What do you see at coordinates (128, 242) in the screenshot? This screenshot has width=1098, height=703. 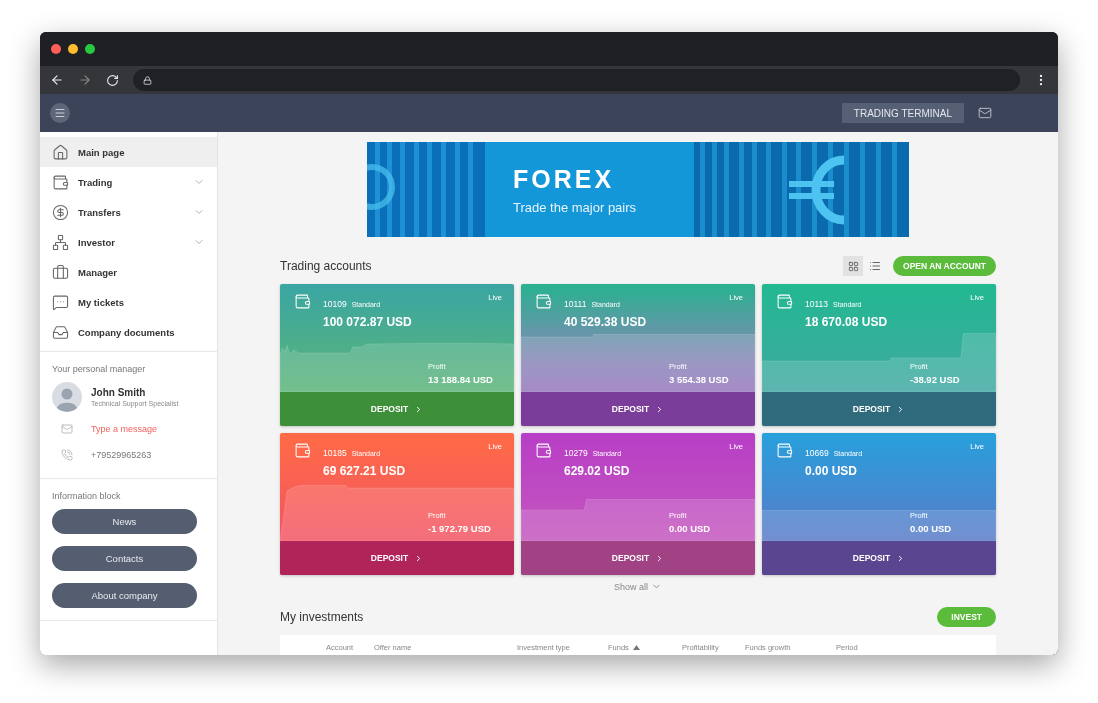 I see `nav-item: Investor` at bounding box center [128, 242].